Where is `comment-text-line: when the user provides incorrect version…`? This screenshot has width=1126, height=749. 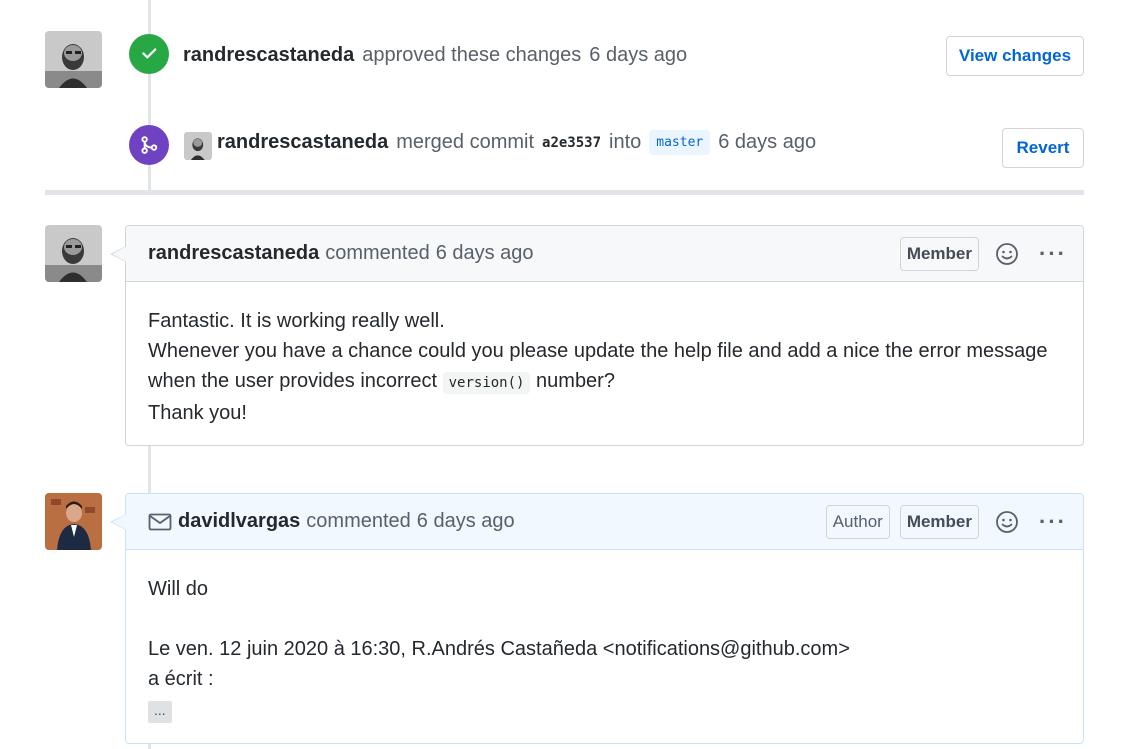 comment-text-line: when the user provides incorrect version… is located at coordinates (604, 382).